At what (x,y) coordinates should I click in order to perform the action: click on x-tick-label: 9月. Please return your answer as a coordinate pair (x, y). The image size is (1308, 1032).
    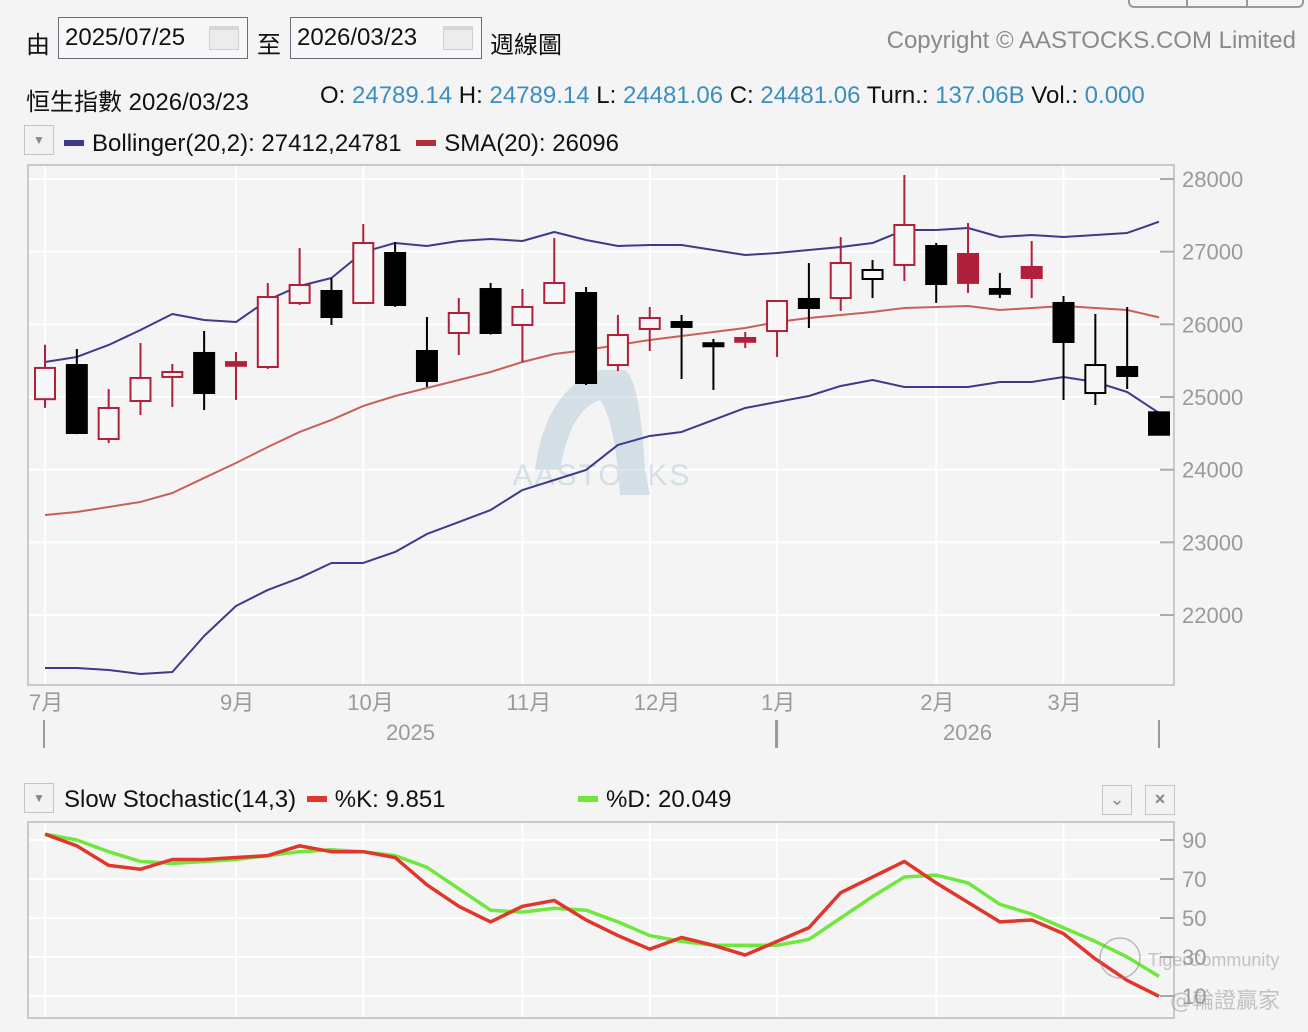
    Looking at the image, I should click on (237, 702).